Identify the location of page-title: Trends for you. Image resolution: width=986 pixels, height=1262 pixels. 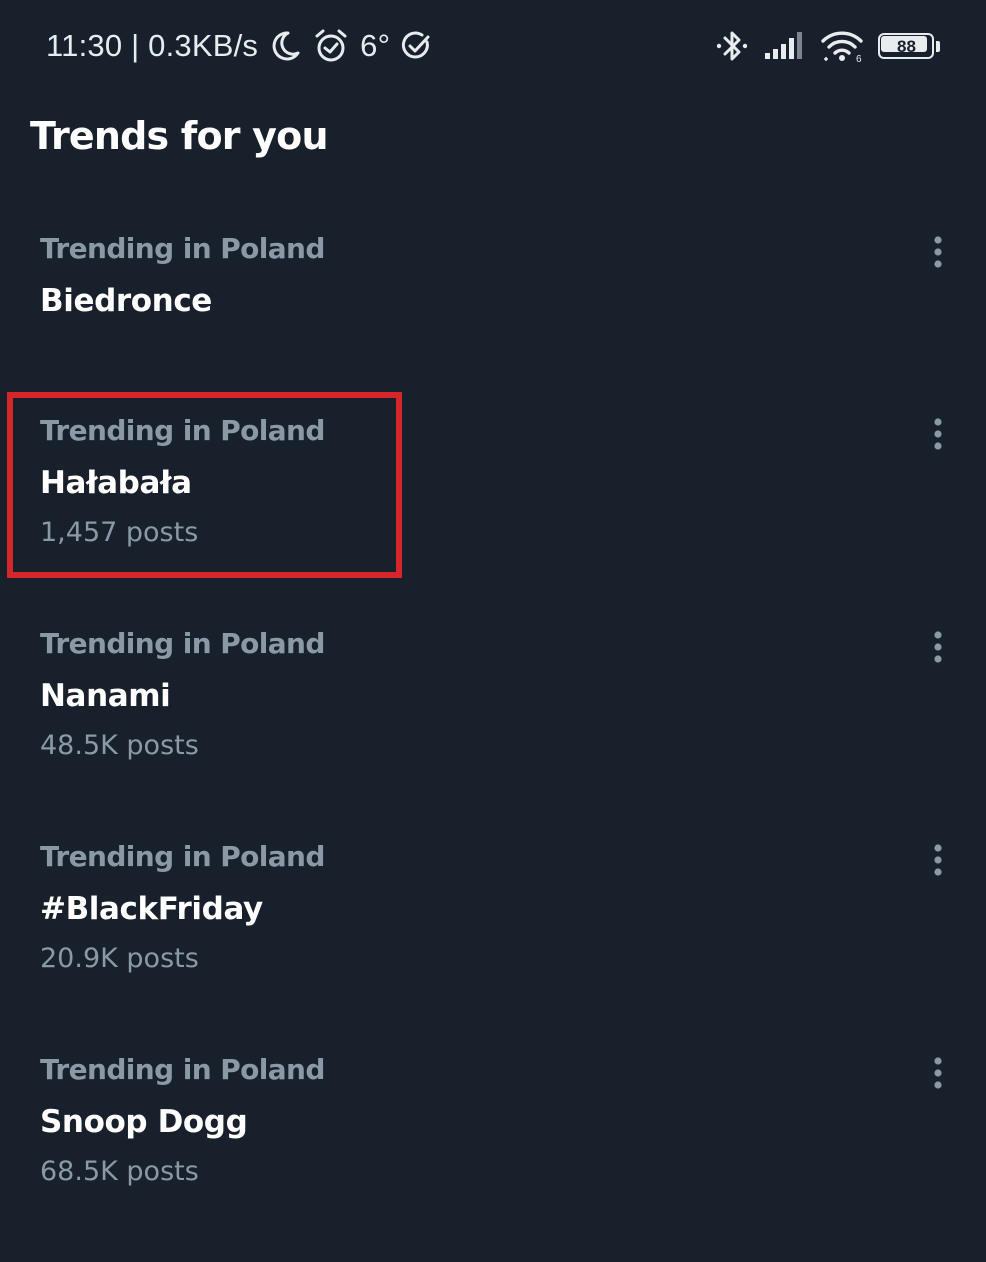
(179, 136).